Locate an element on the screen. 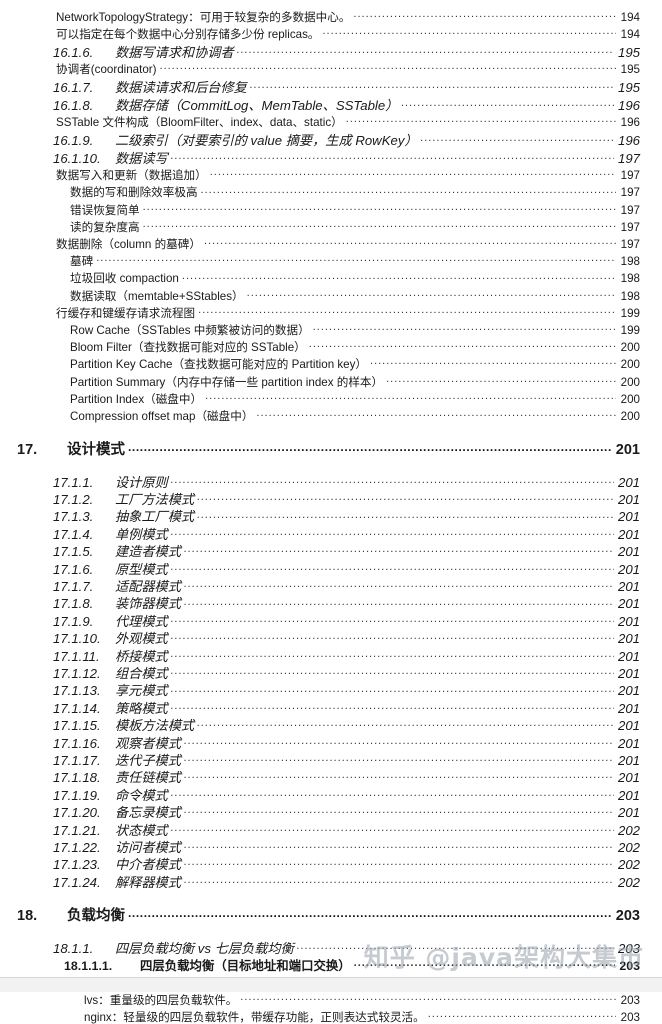  toc-entry: 17.1.22. 访问者模式 202 is located at coordinates (331, 846).